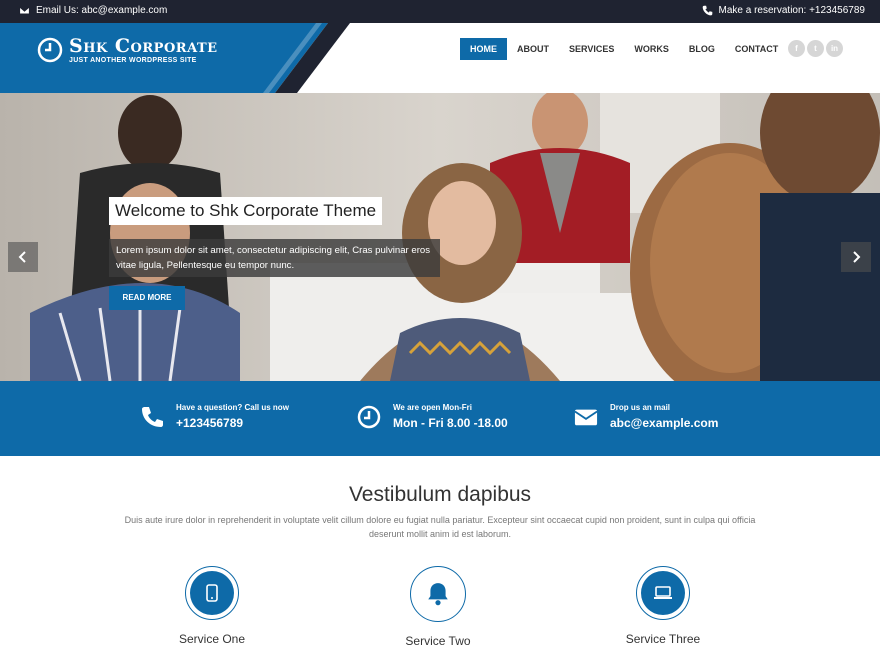 The width and height of the screenshot is (880, 660). I want to click on service-two: Service Two, so click(438, 607).